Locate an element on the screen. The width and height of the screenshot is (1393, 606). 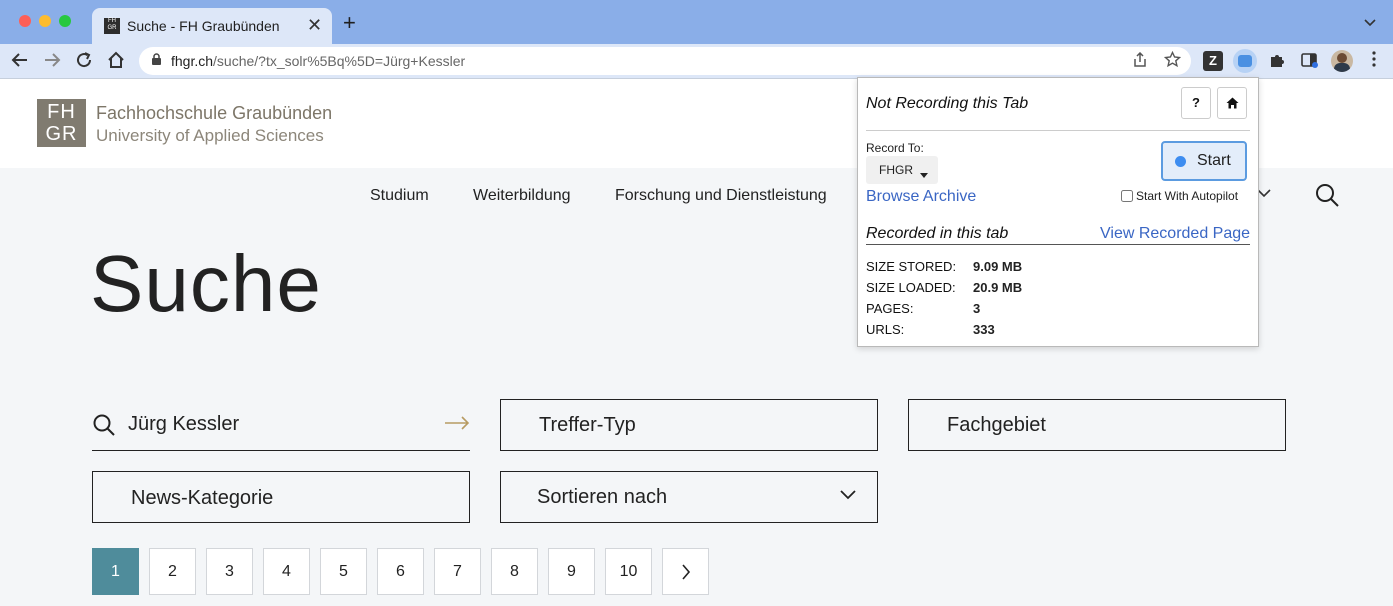
pagination-page-8: 8 is located at coordinates (514, 571).